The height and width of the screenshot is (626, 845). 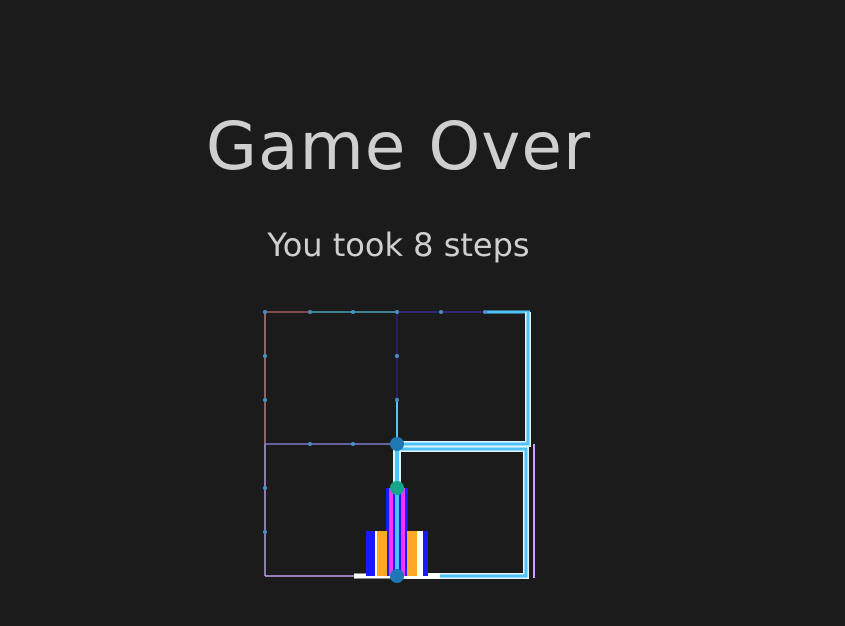 I want to click on grid-nodes, so click(x=375, y=422).